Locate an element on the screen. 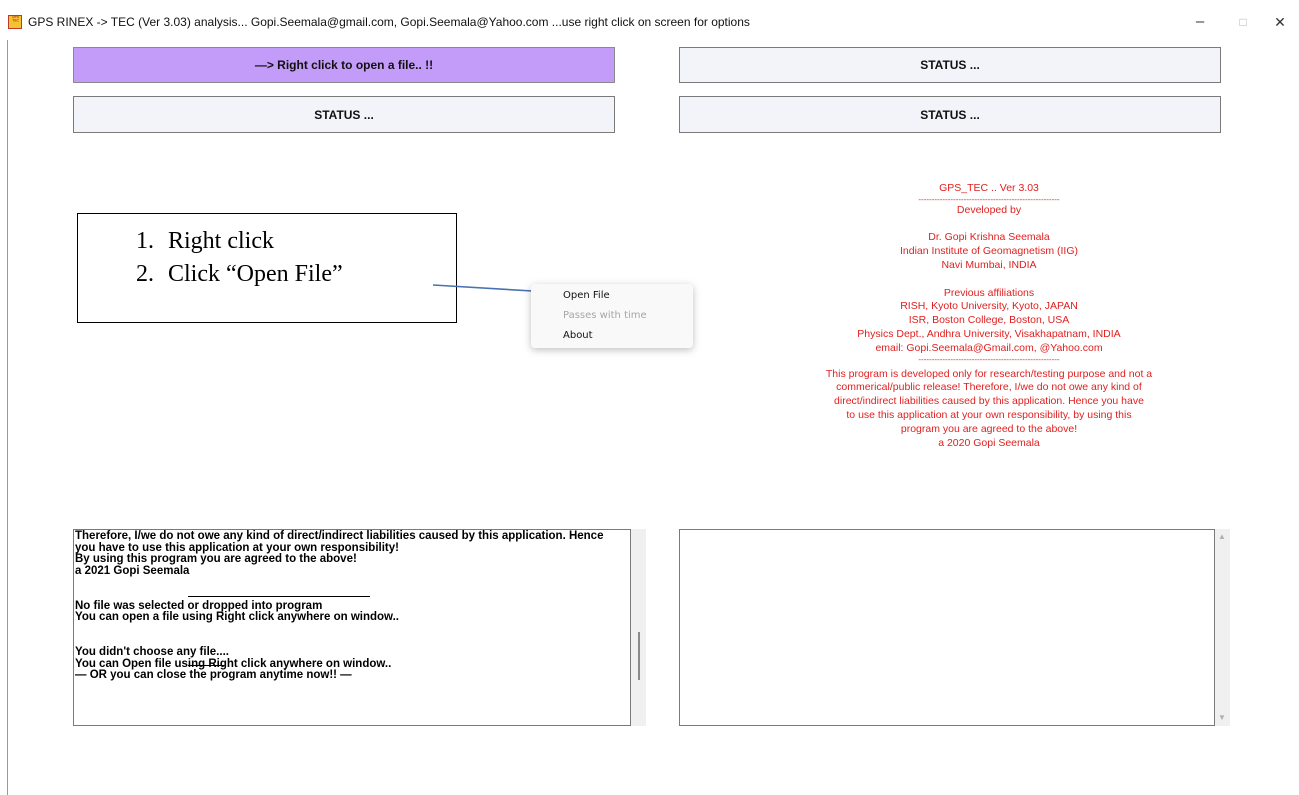 Image resolution: width=1299 pixels, height=795 pixels. context-menu: Open File Passes with time About is located at coordinates (612, 316).